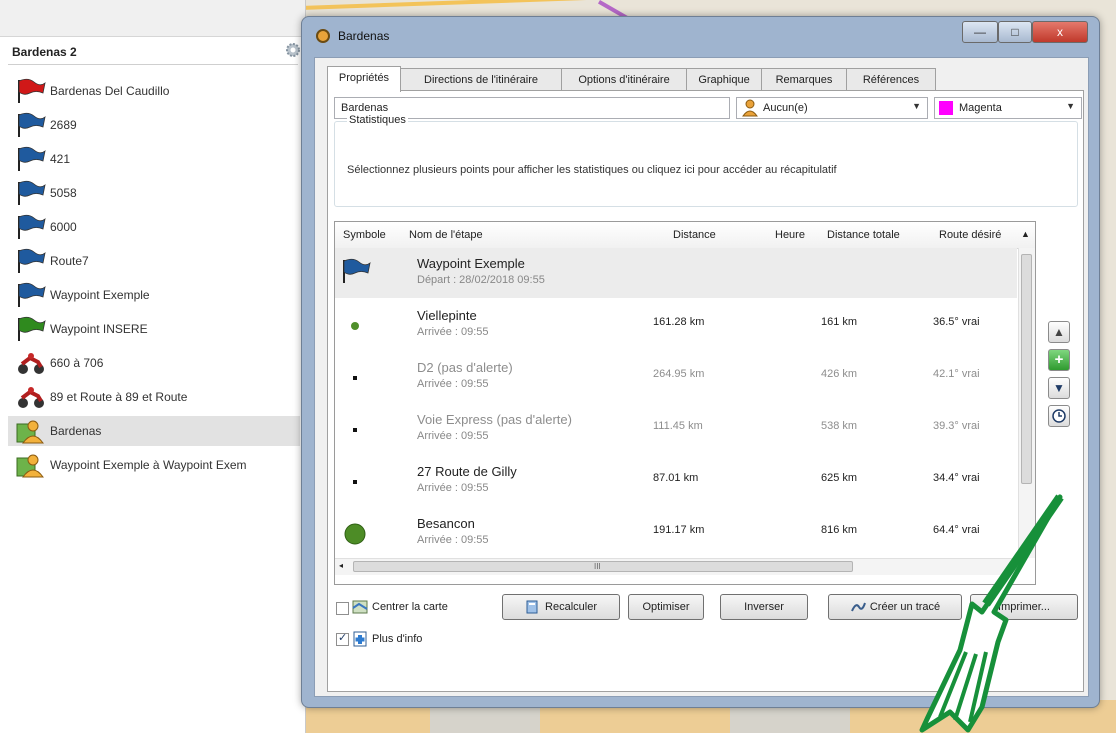 Image resolution: width=1116 pixels, height=733 pixels. Describe the element at coordinates (550, 5) in the screenshot. I see `map-road` at that location.